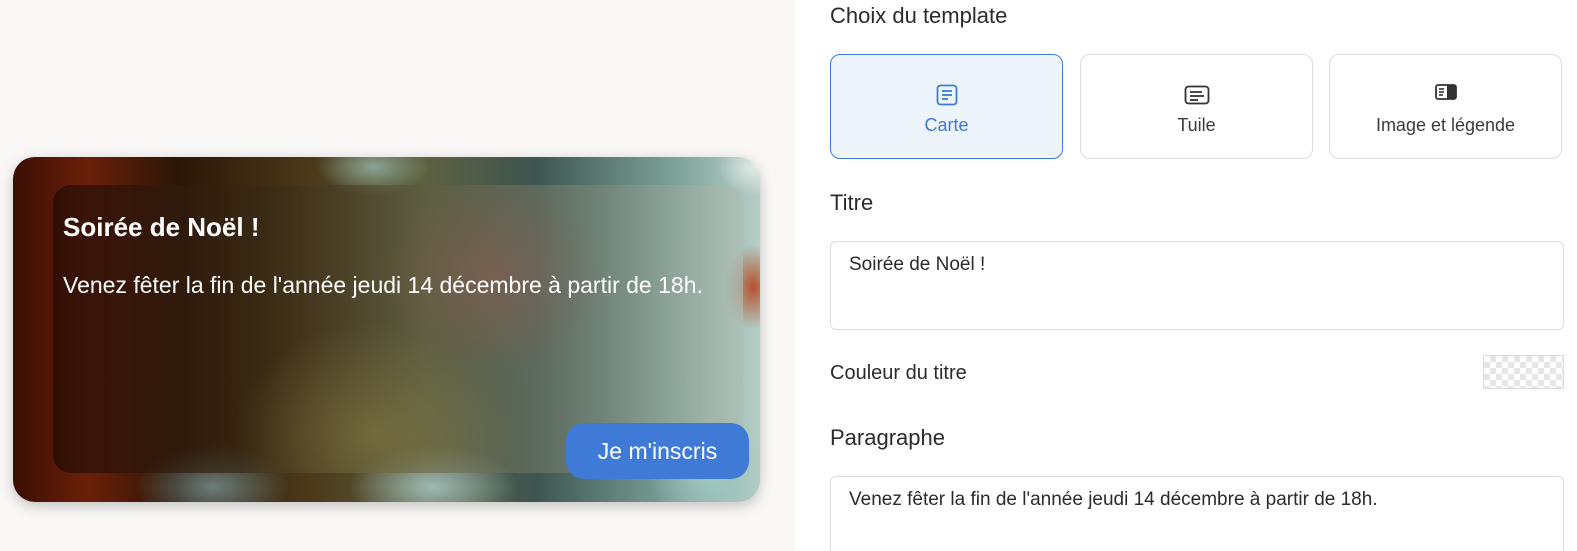 Image resolution: width=1577 pixels, height=551 pixels. I want to click on template-option-label: Image et légende, so click(1445, 125).